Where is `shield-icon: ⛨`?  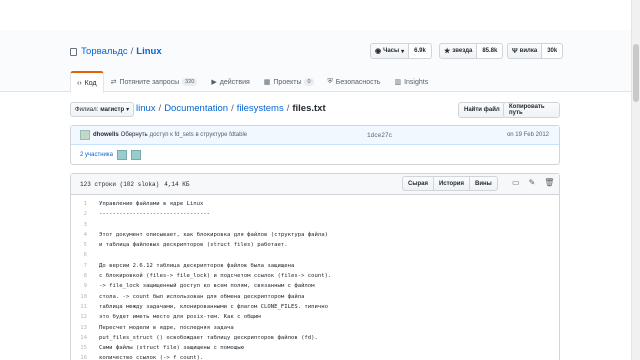
shield-icon: ⛨ is located at coordinates (330, 81).